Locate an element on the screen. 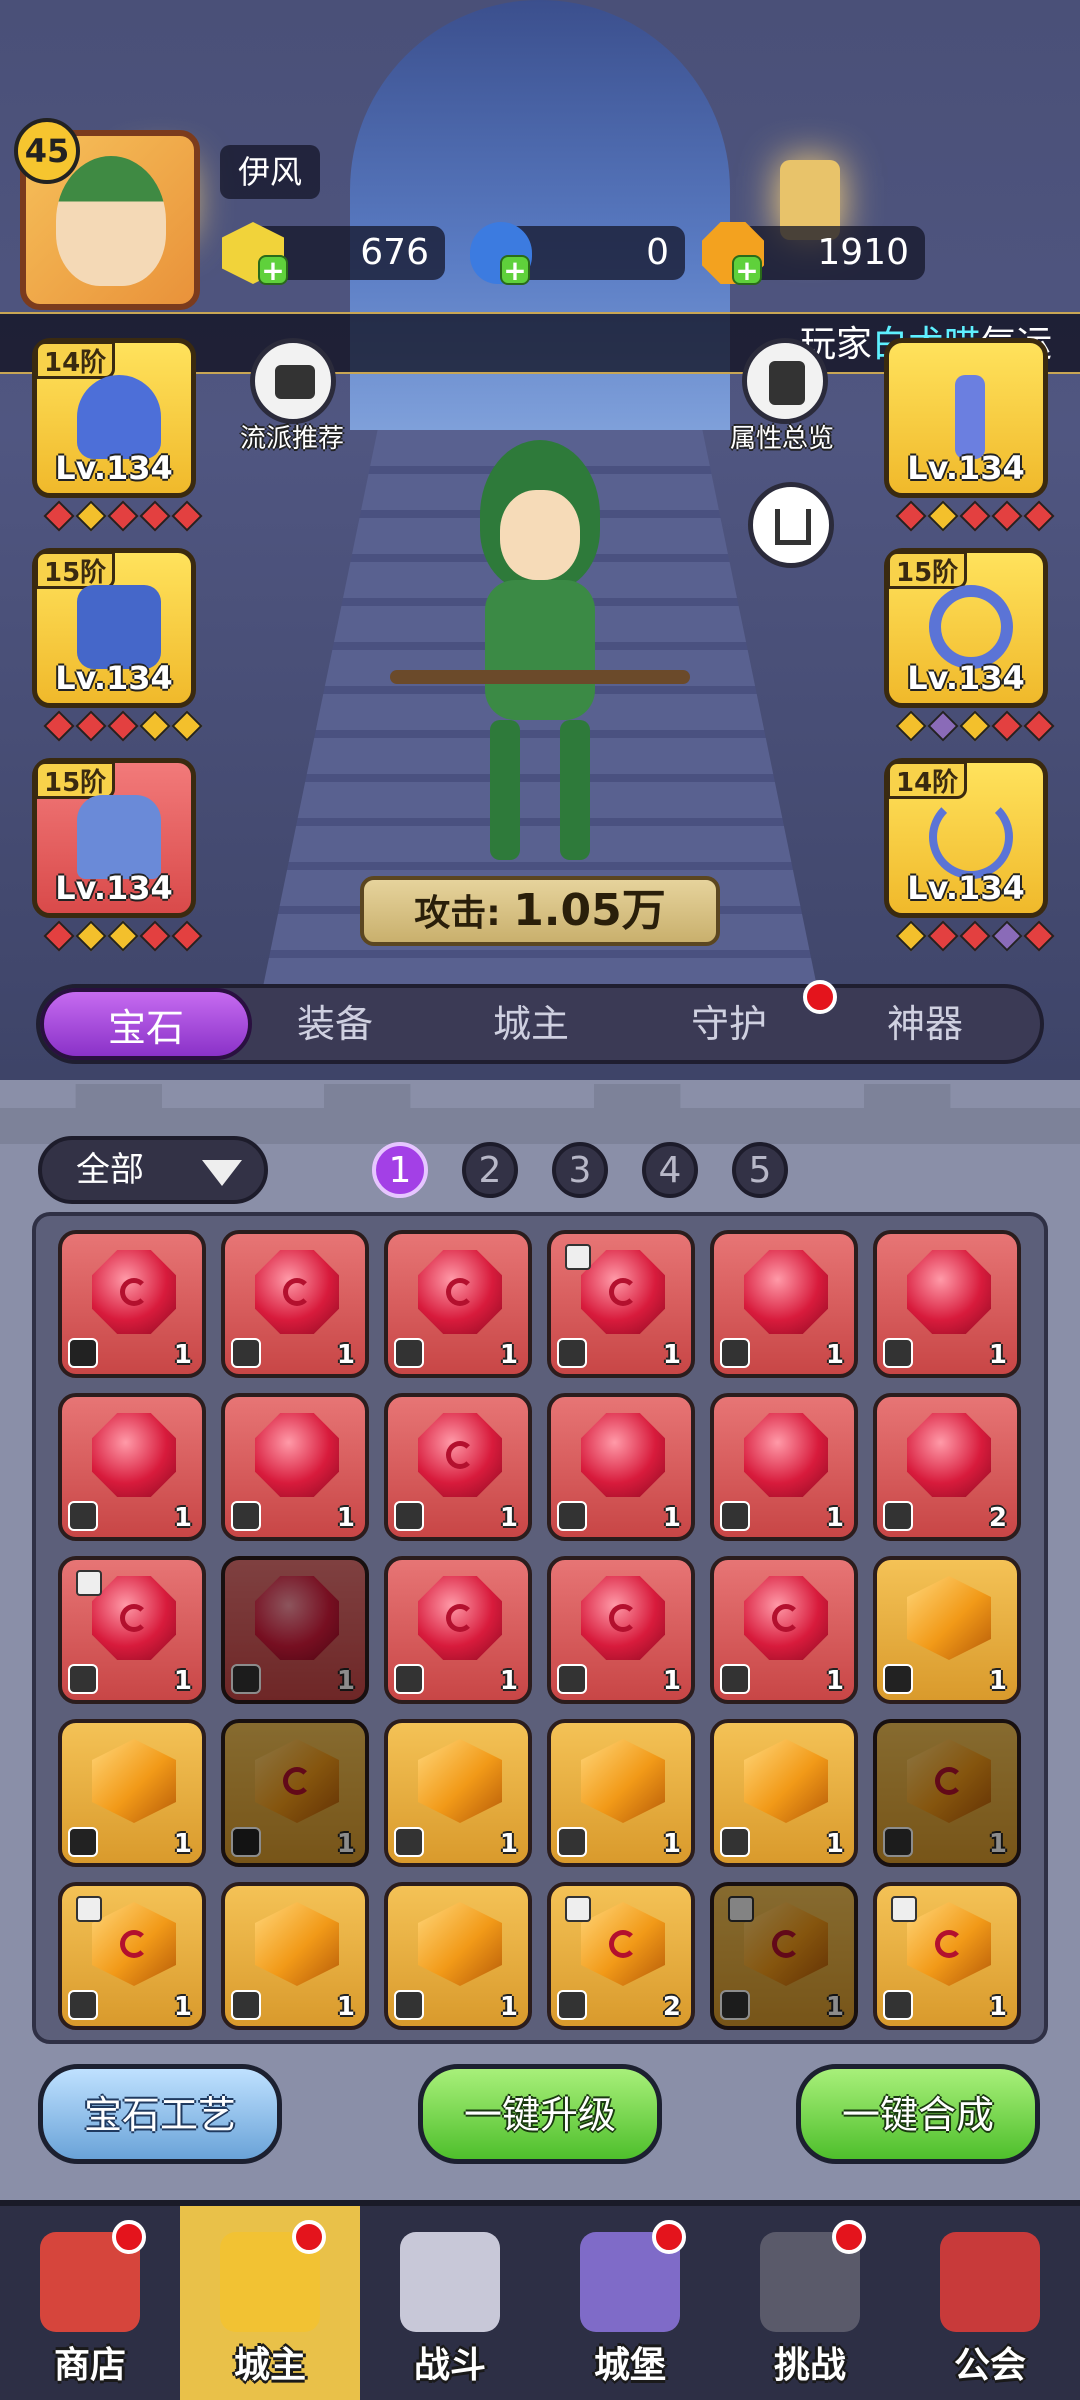 The image size is (1080, 2400). orange-gem-icon is located at coordinates (134, 1781).